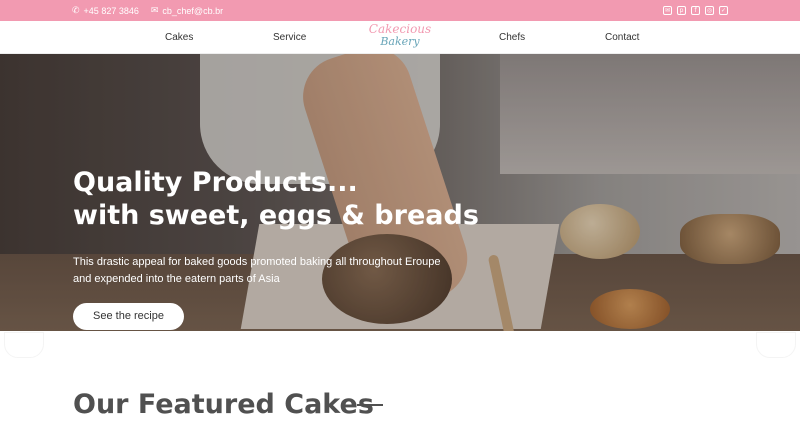  What do you see at coordinates (179, 37) in the screenshot?
I see `nav-link-cakes: Cakes` at bounding box center [179, 37].